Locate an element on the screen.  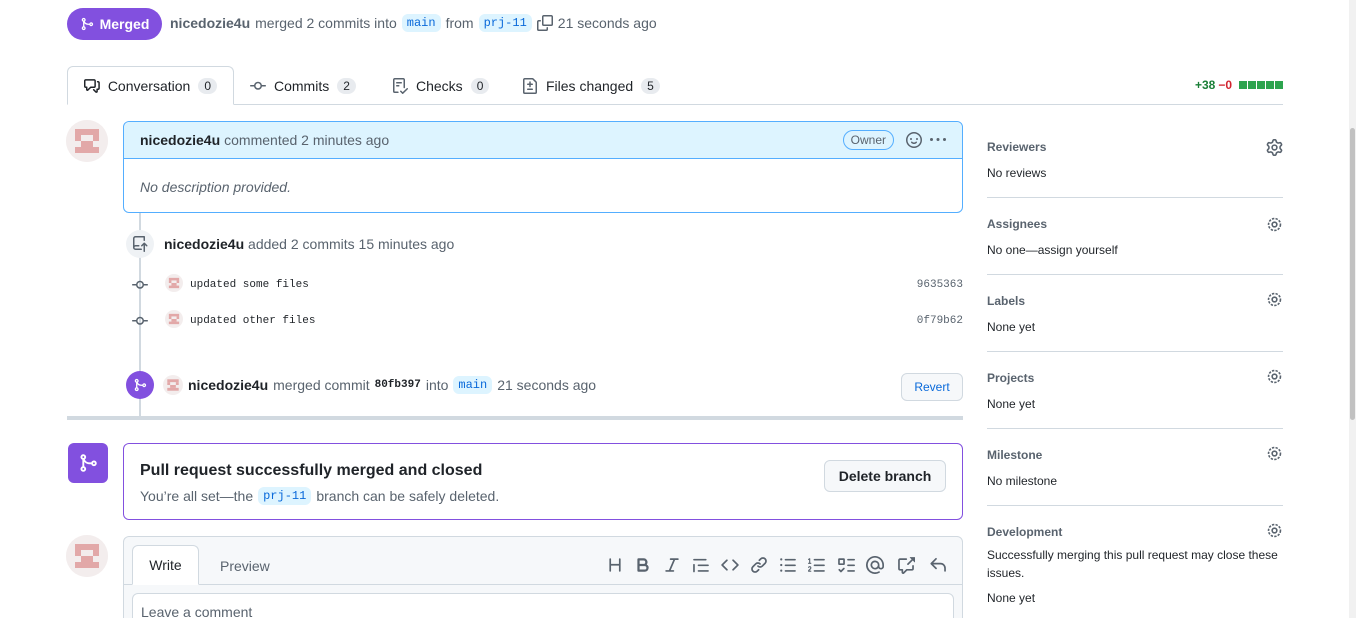
tab-checks: Checks 0 is located at coordinates (440, 85).